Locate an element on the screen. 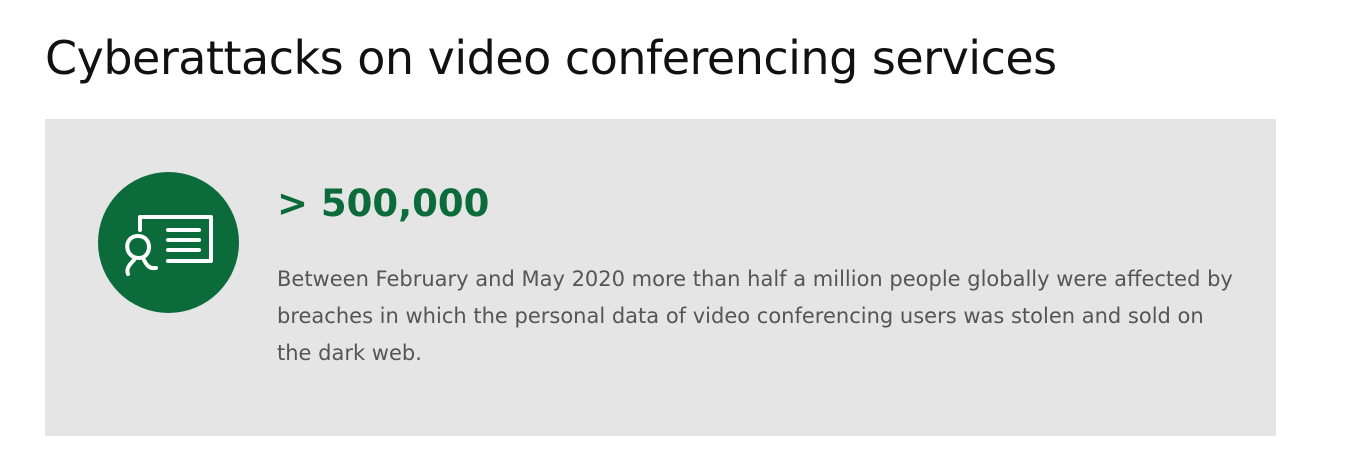  stat-icon-badge is located at coordinates (168, 242).